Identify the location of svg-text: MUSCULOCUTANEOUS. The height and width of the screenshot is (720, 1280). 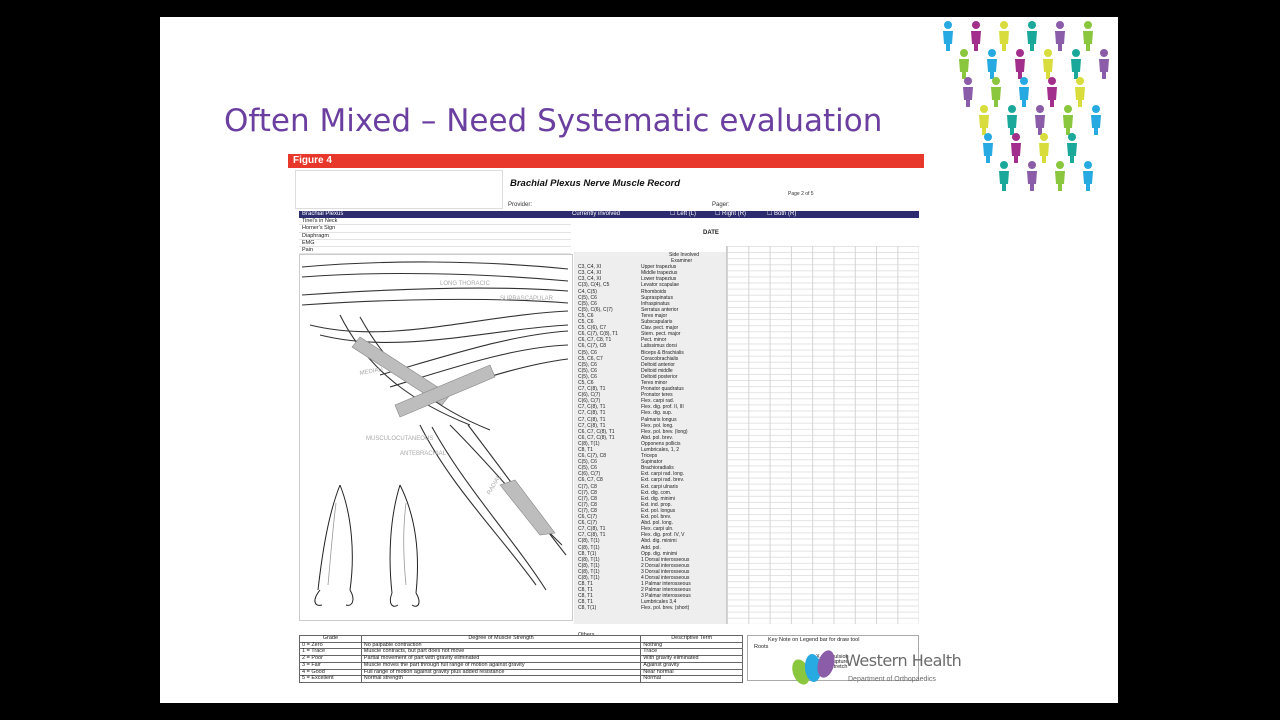
(399, 439).